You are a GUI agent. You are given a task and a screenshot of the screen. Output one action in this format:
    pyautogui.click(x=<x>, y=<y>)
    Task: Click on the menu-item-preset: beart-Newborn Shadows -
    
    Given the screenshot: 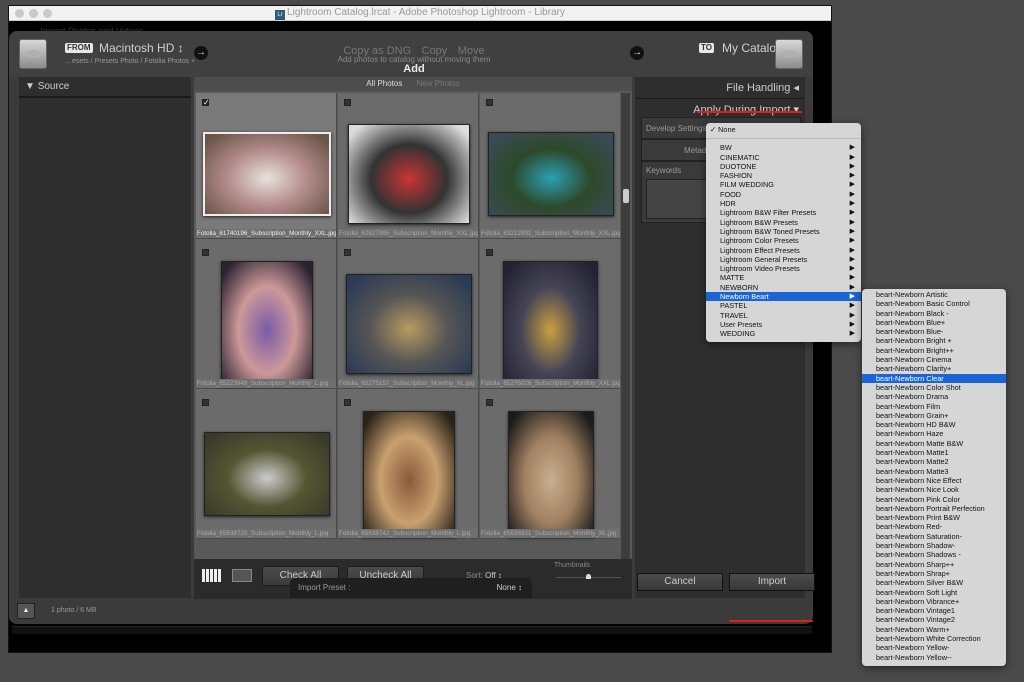 What is the action you would take?
    pyautogui.click(x=934, y=554)
    